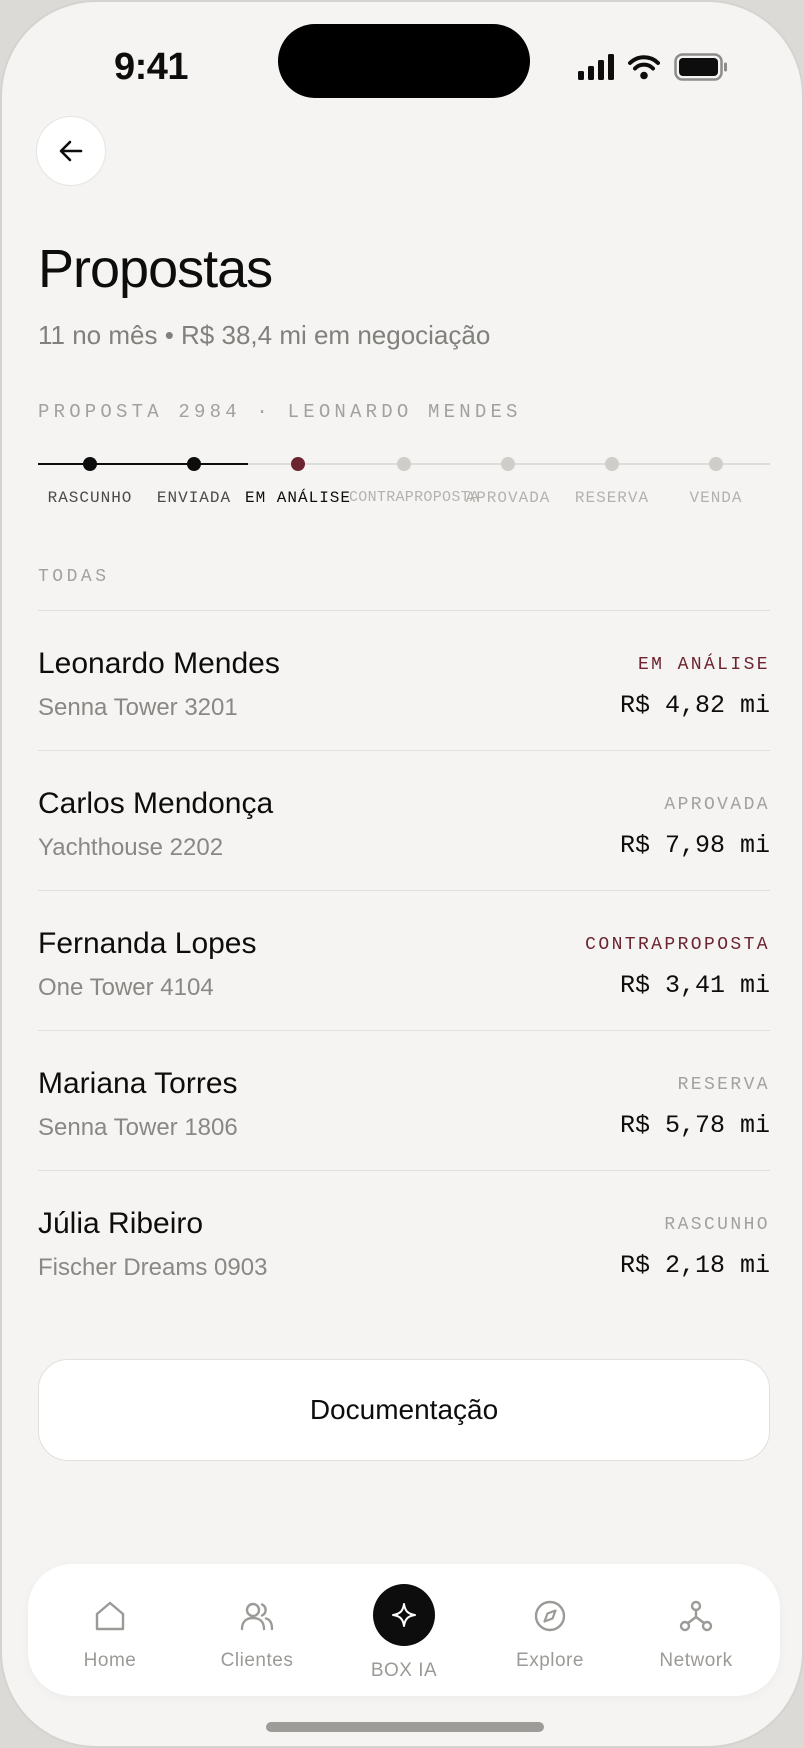 The height and width of the screenshot is (1748, 804). I want to click on battery-icon, so click(700, 67).